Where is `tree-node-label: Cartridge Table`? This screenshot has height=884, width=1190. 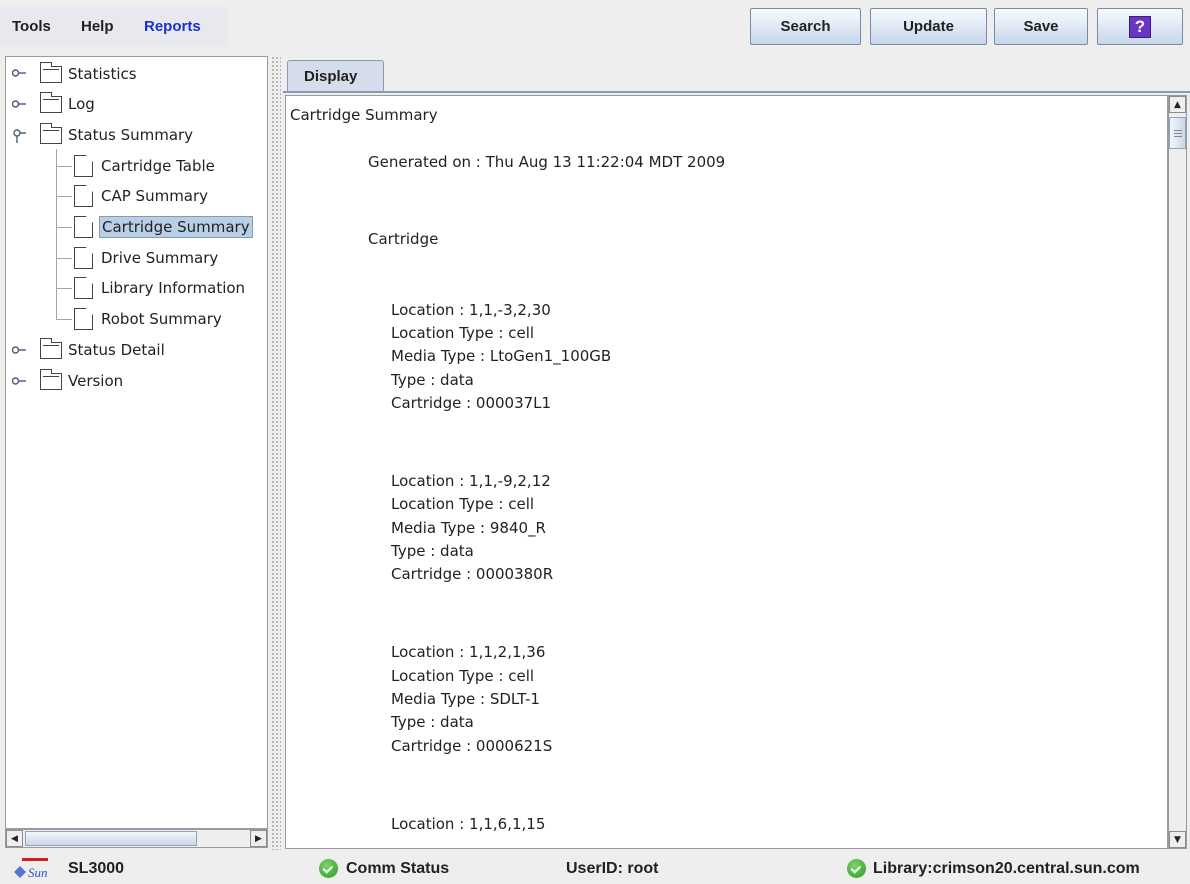
tree-node-label: Cartridge Table is located at coordinates (158, 166).